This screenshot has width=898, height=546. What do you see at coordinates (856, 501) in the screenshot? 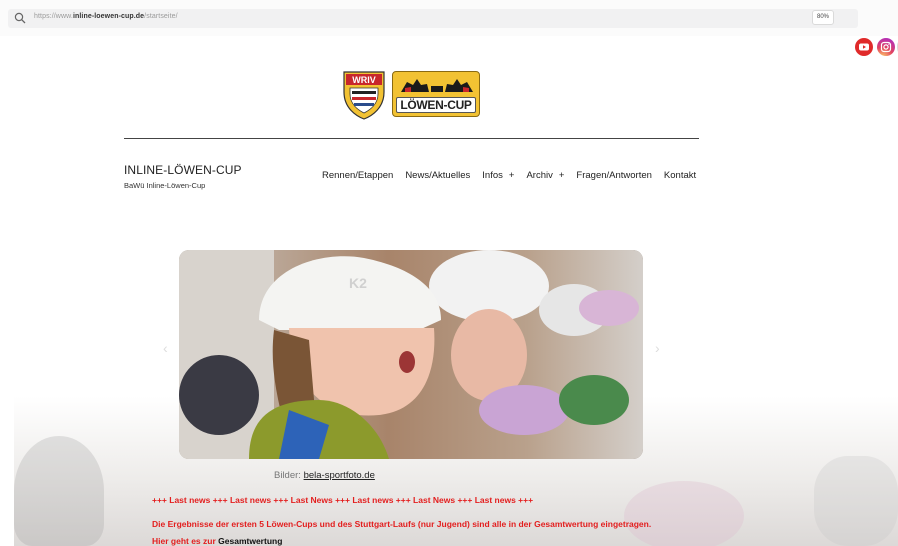
I see `background-helmet-right` at bounding box center [856, 501].